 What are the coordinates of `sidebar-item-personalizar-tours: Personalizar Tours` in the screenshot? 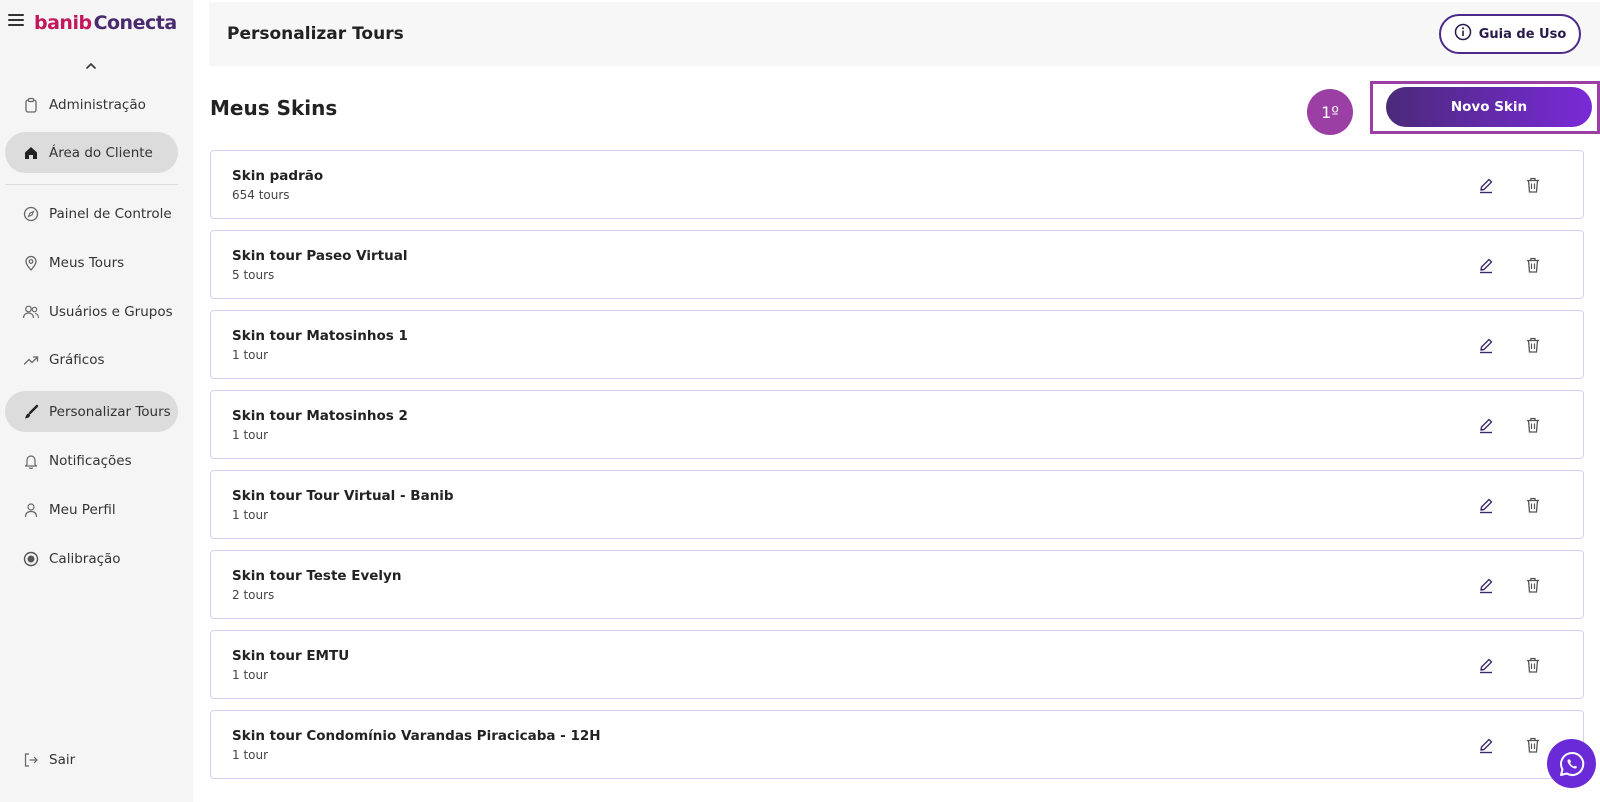 It's located at (91, 411).